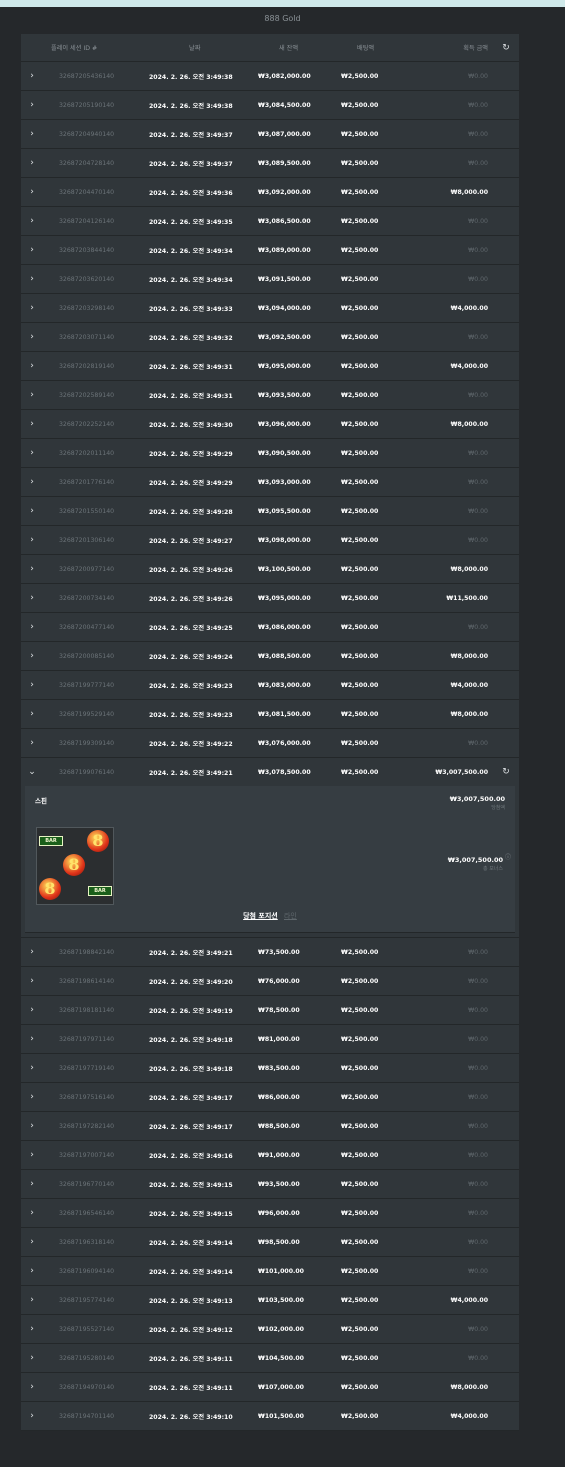 This screenshot has width=565, height=1467. What do you see at coordinates (284, 192) in the screenshot?
I see `row-balance: ₩3,092,000.00` at bounding box center [284, 192].